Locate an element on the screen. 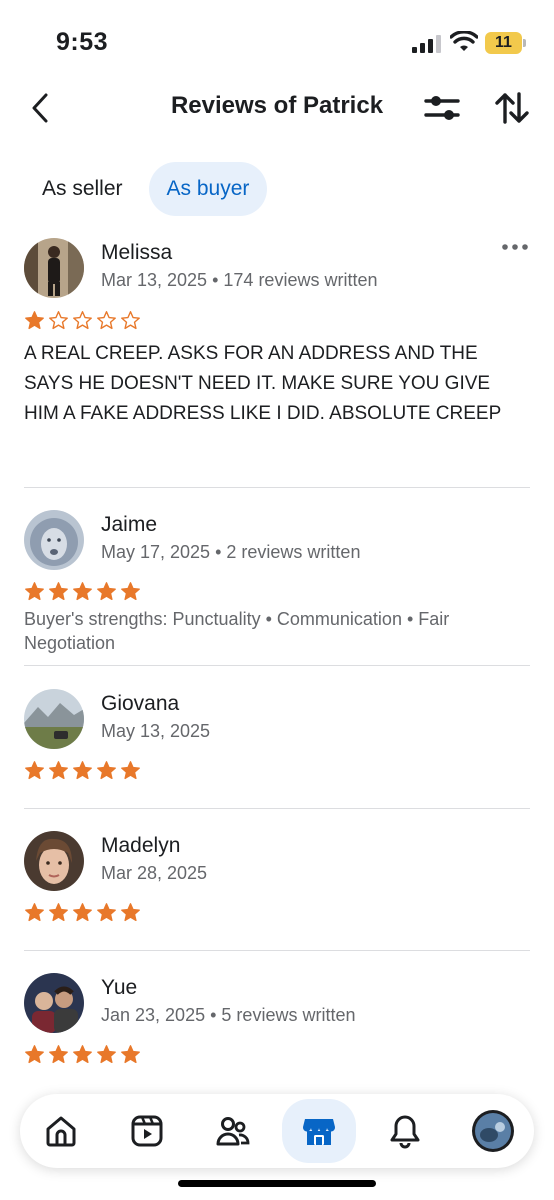 Image resolution: width=554 pixels, height=1200 pixels. profile-avatar is located at coordinates (493, 1131).